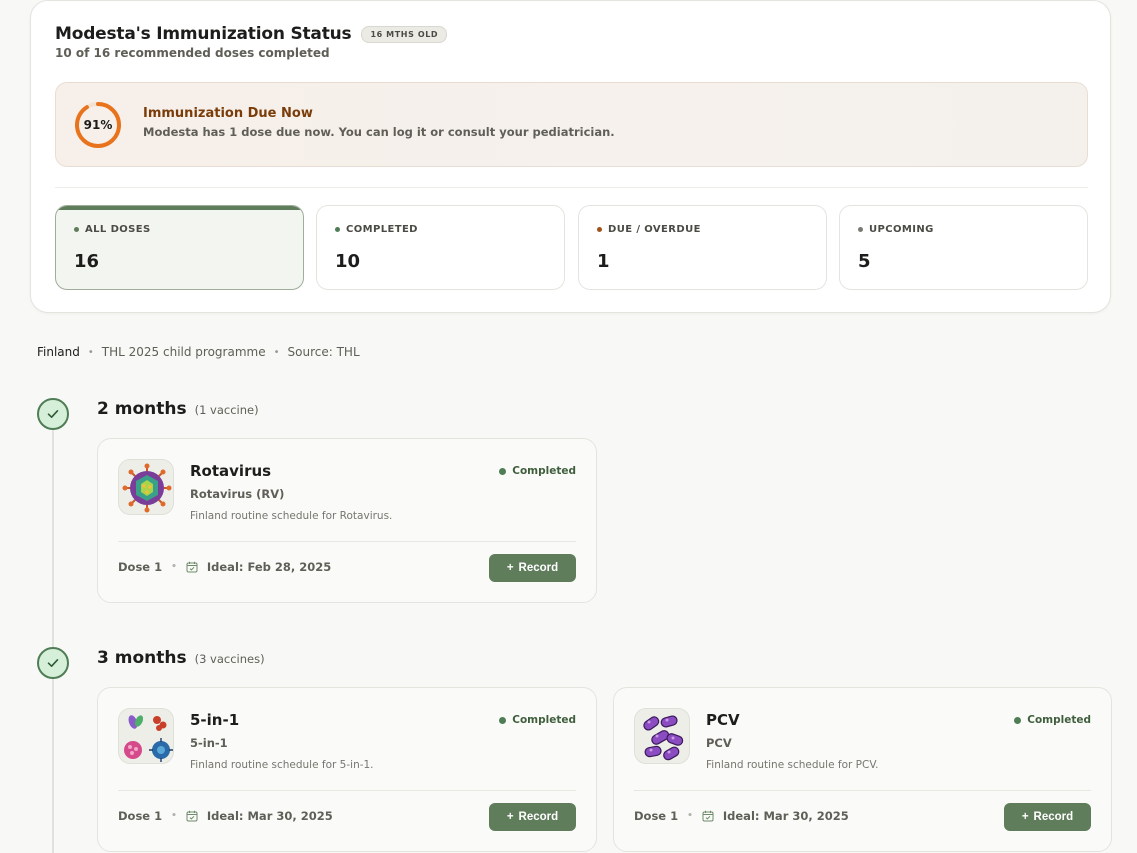 The image size is (1137, 853). I want to click on vaccine-subname: PCV, so click(719, 743).